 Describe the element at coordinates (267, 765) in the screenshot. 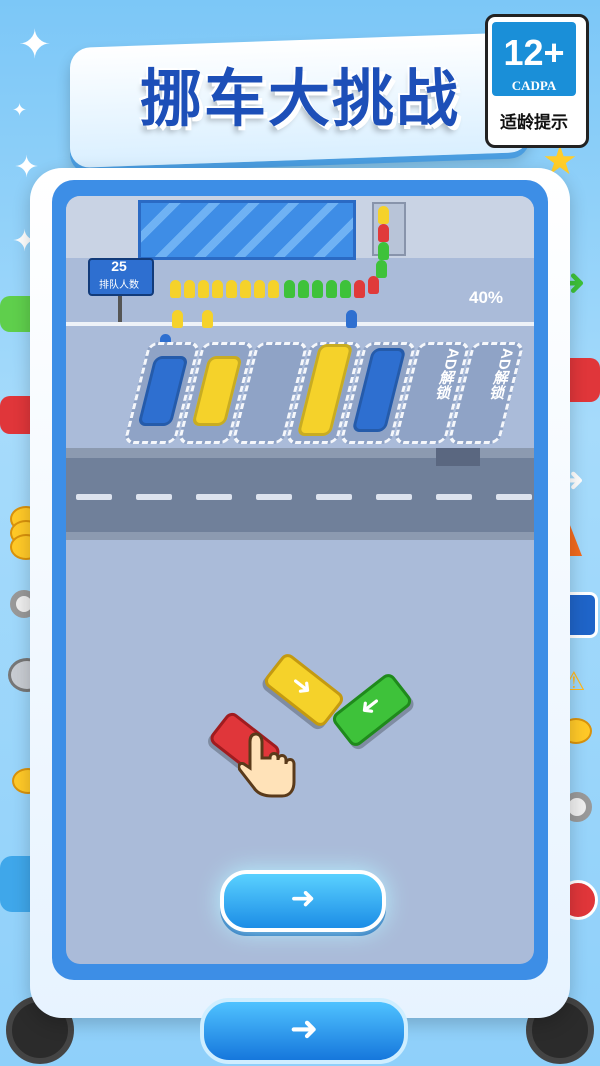

I see `pointing-hand-icon` at that location.